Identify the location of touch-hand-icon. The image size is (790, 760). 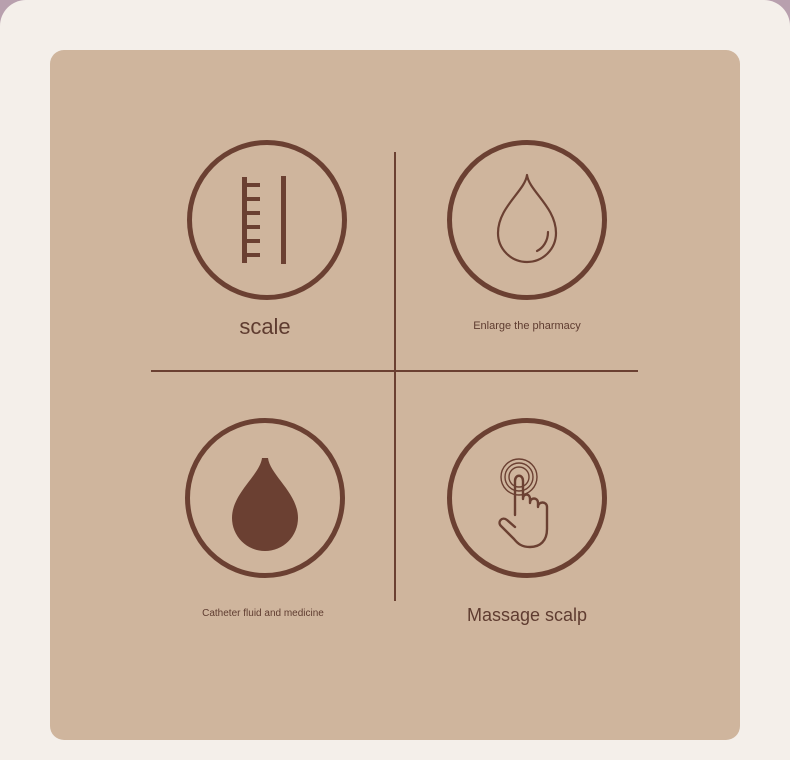
(523, 503).